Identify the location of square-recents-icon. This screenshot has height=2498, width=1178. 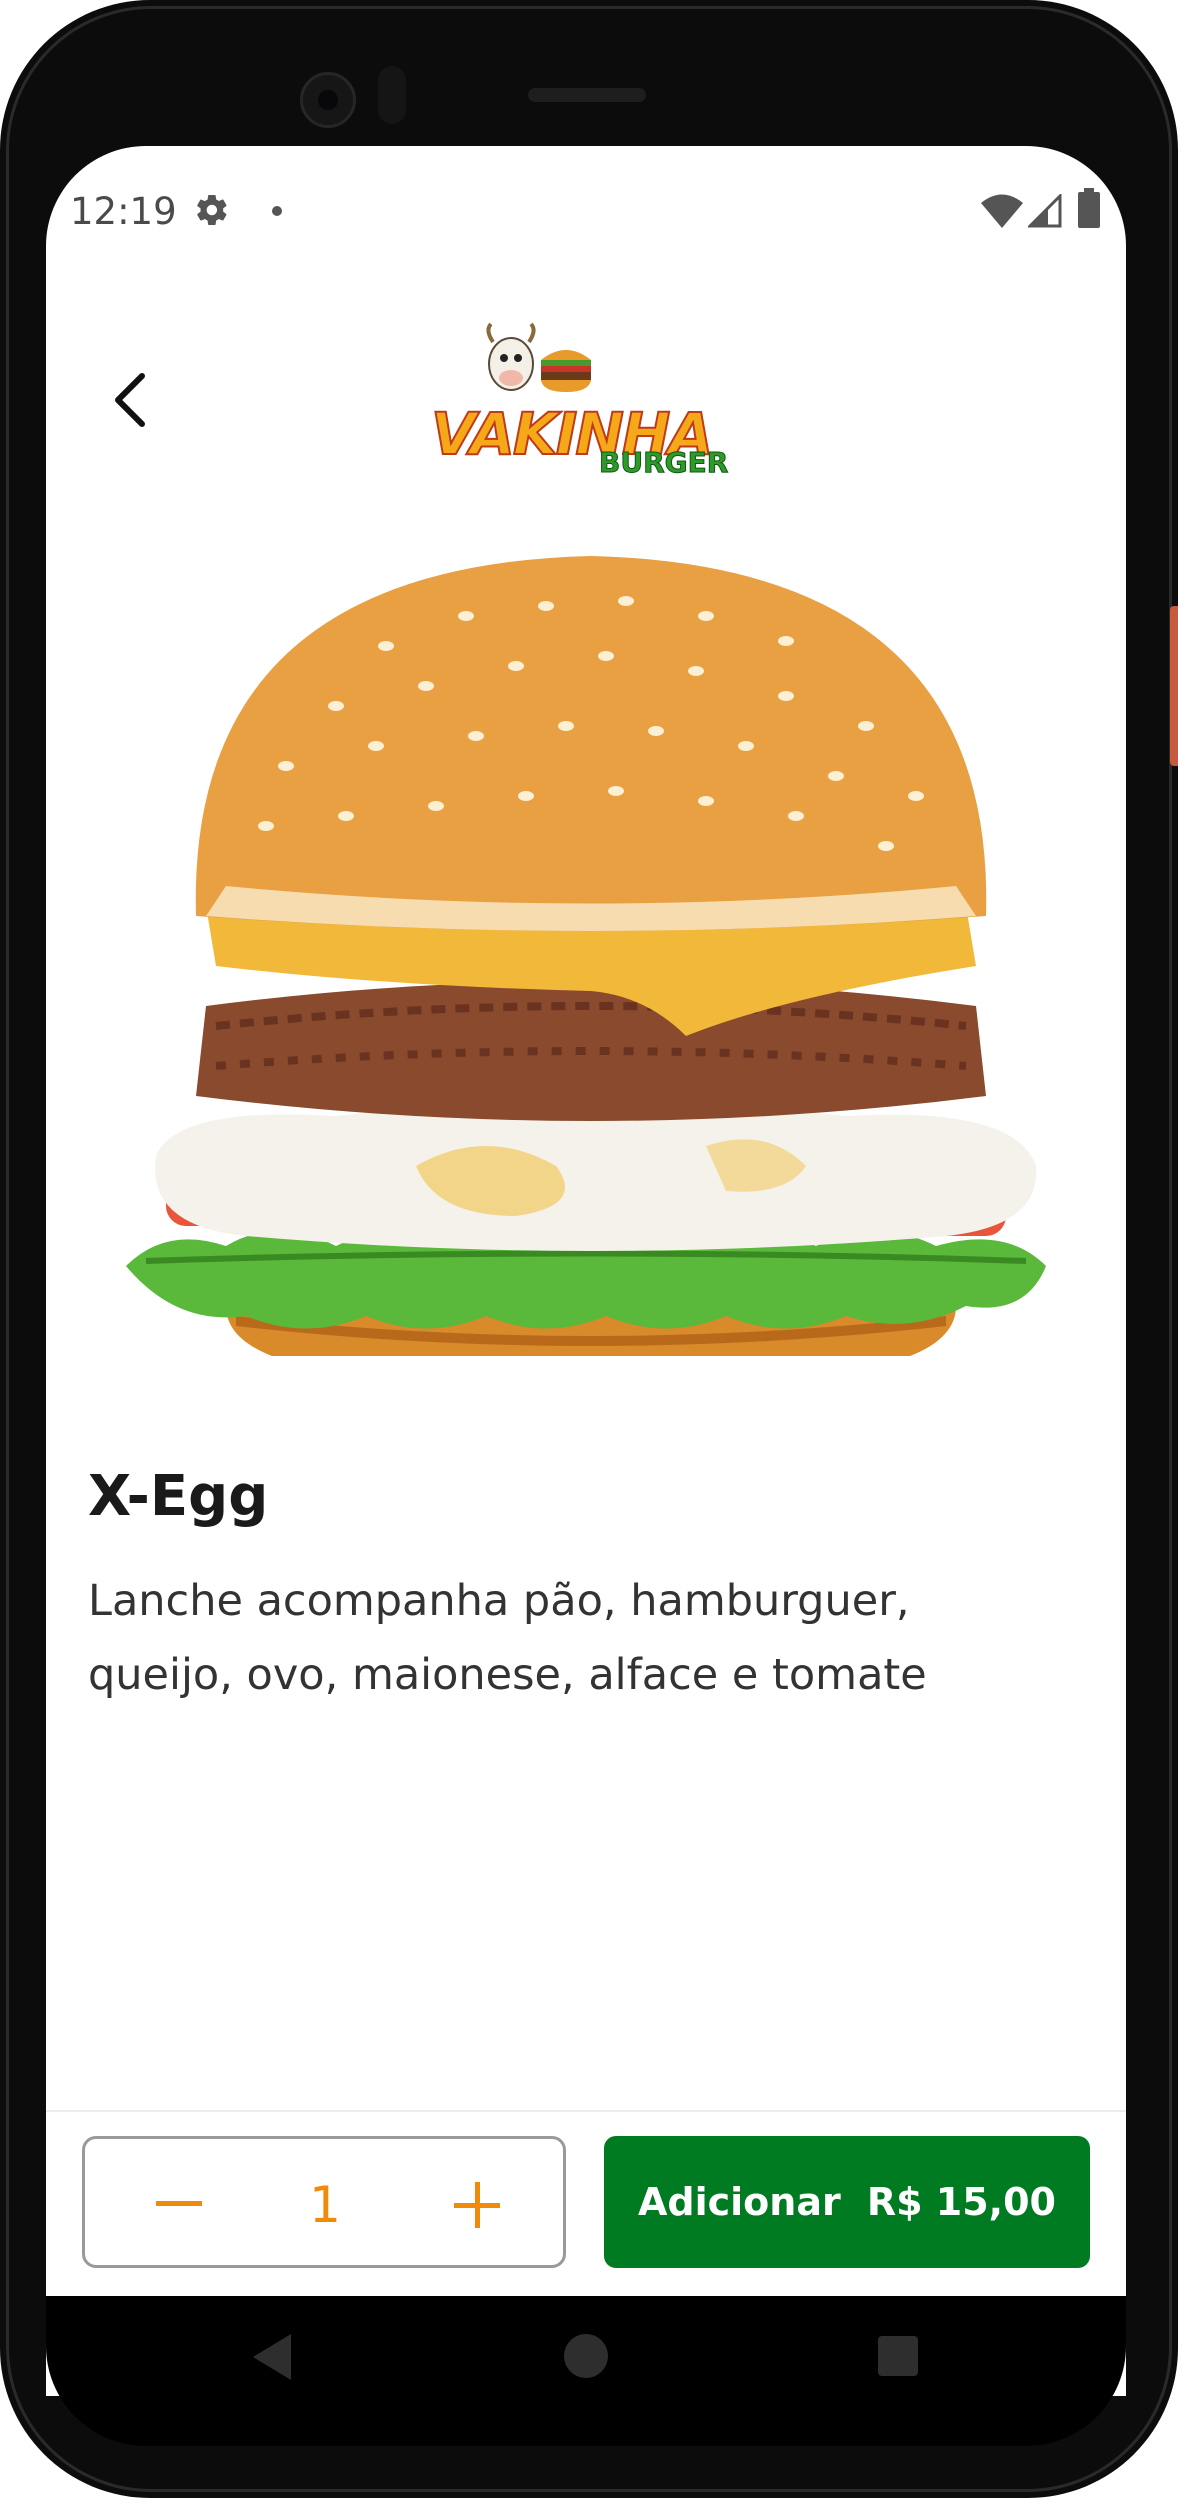
(898, 2356).